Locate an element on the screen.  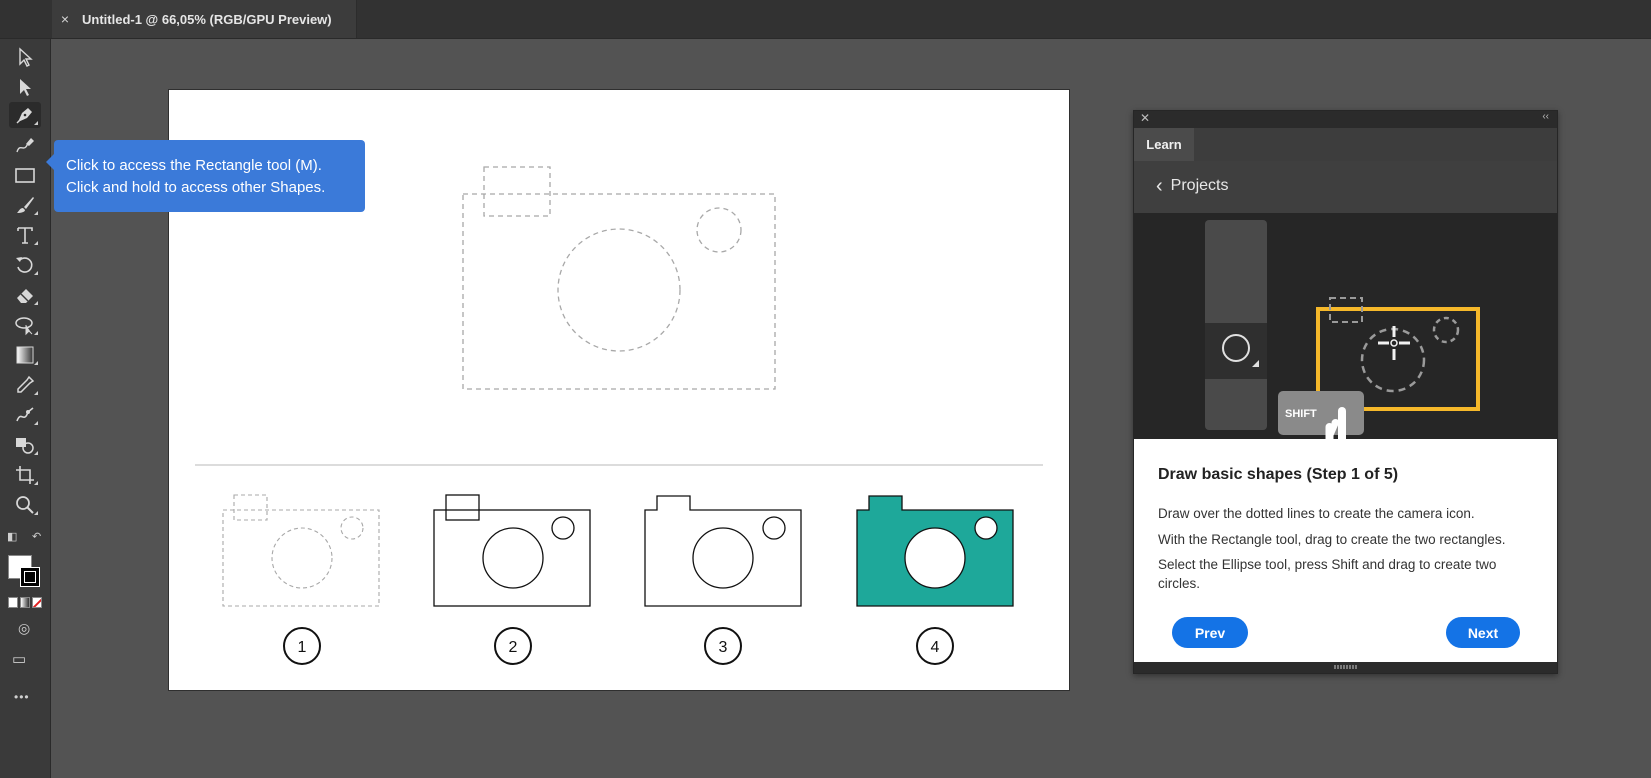
rectangle-icon is located at coordinates (25, 175).